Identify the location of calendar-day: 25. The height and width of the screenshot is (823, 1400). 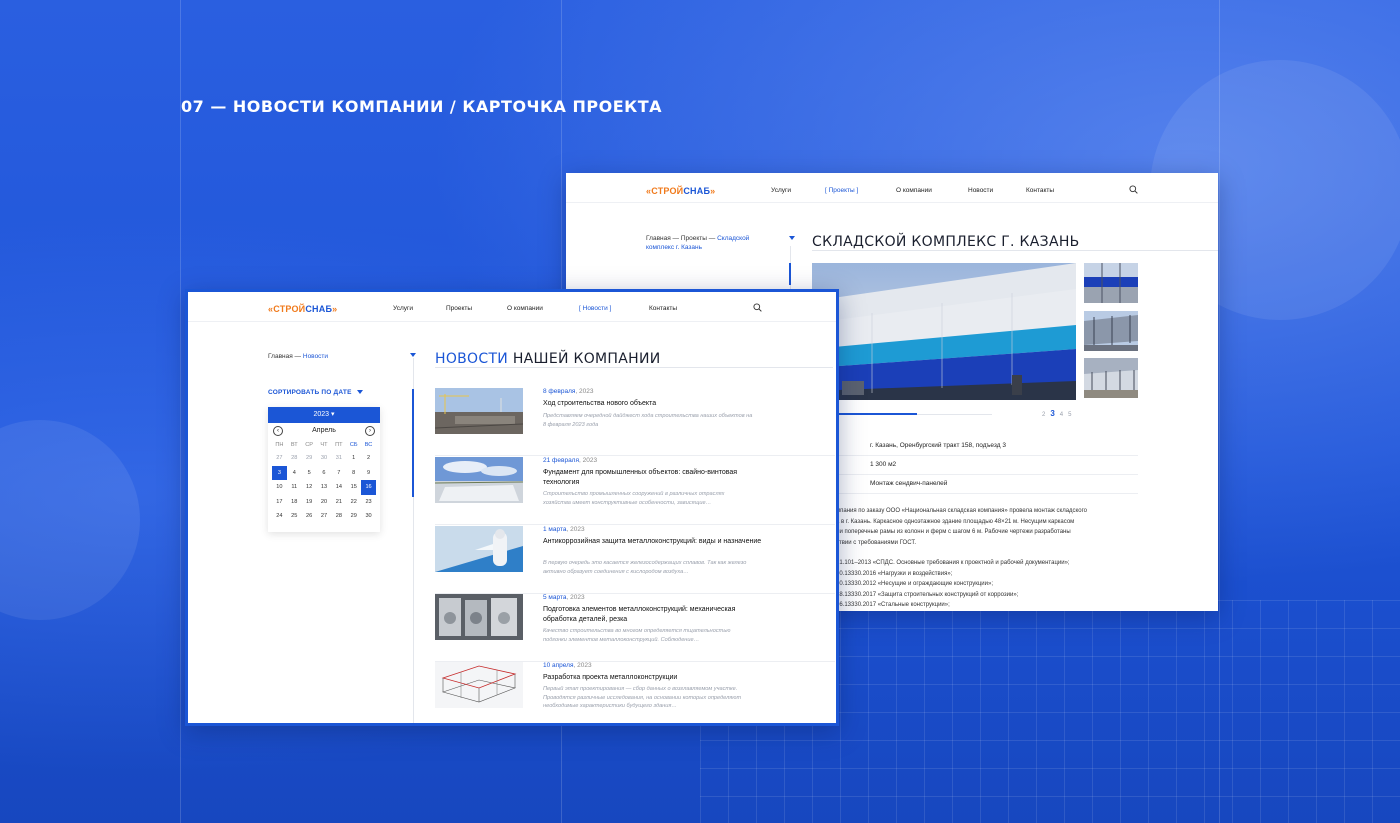
(294, 516).